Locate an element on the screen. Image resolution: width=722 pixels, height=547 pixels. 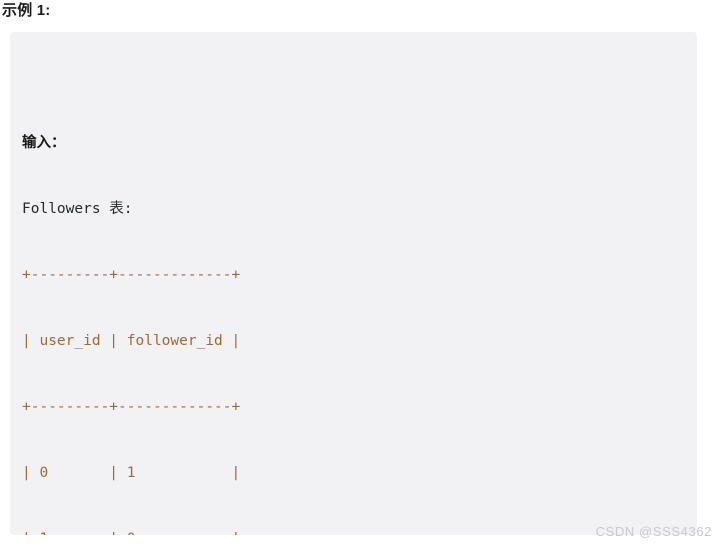
input-table-row: | 0 | 1 | is located at coordinates (131, 473).